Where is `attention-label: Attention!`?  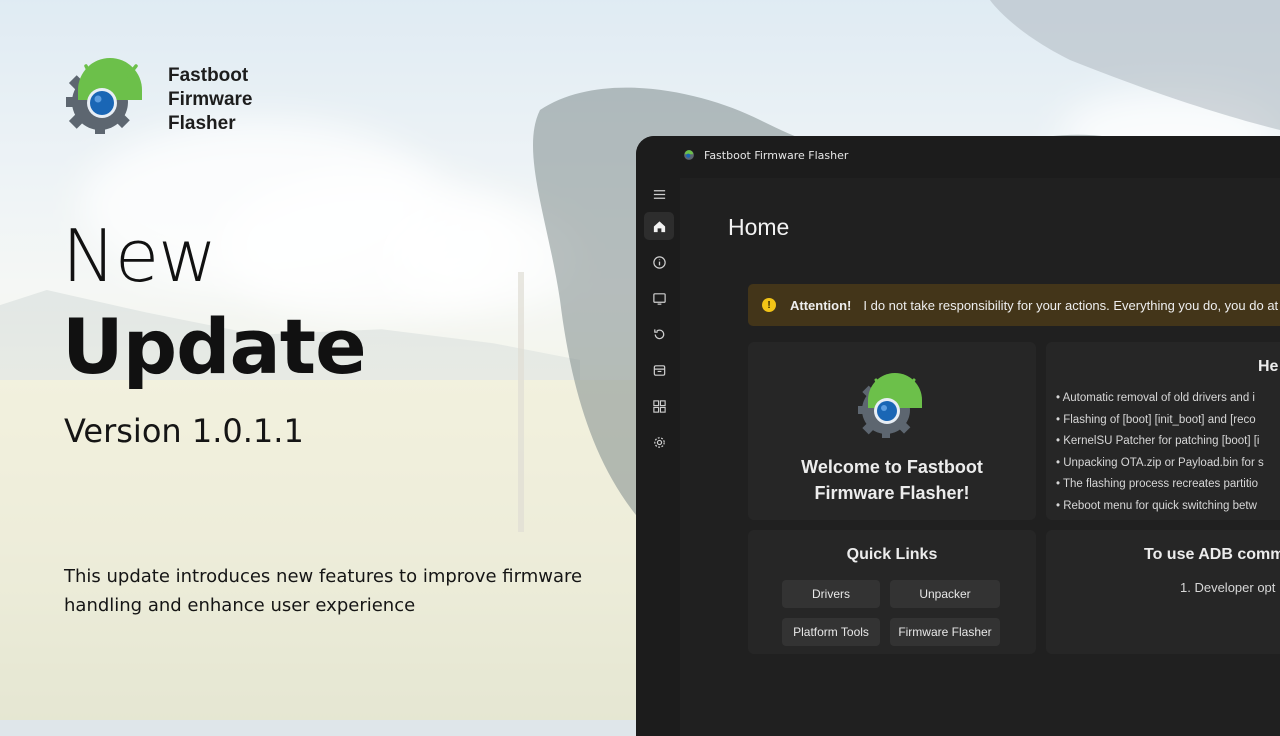
attention-label: Attention! is located at coordinates (821, 305).